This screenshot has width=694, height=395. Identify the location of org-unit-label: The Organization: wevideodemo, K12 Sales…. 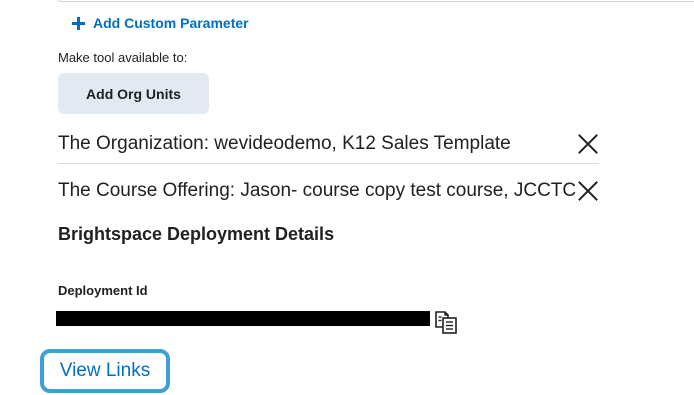
(284, 143).